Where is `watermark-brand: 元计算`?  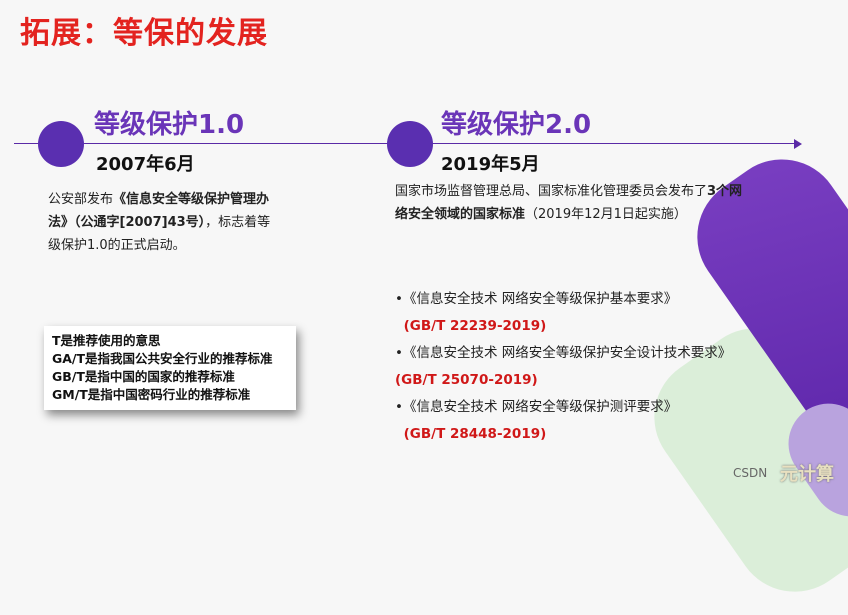
watermark-brand: 元计算 is located at coordinates (807, 474).